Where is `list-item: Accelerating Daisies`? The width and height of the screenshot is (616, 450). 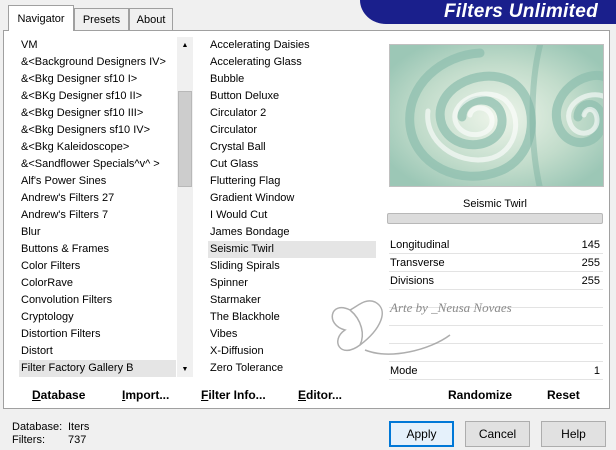
list-item: Accelerating Daisies is located at coordinates (292, 45).